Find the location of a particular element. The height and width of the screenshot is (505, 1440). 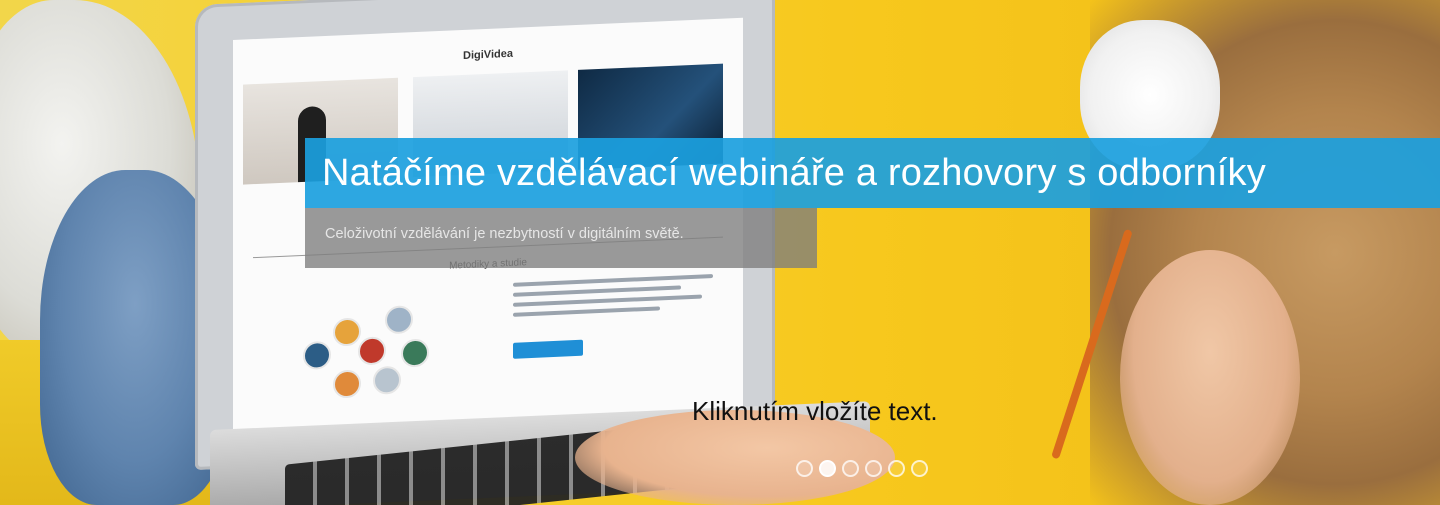

text-placeholder: Kliknutím vložíte text. is located at coordinates (815, 411).